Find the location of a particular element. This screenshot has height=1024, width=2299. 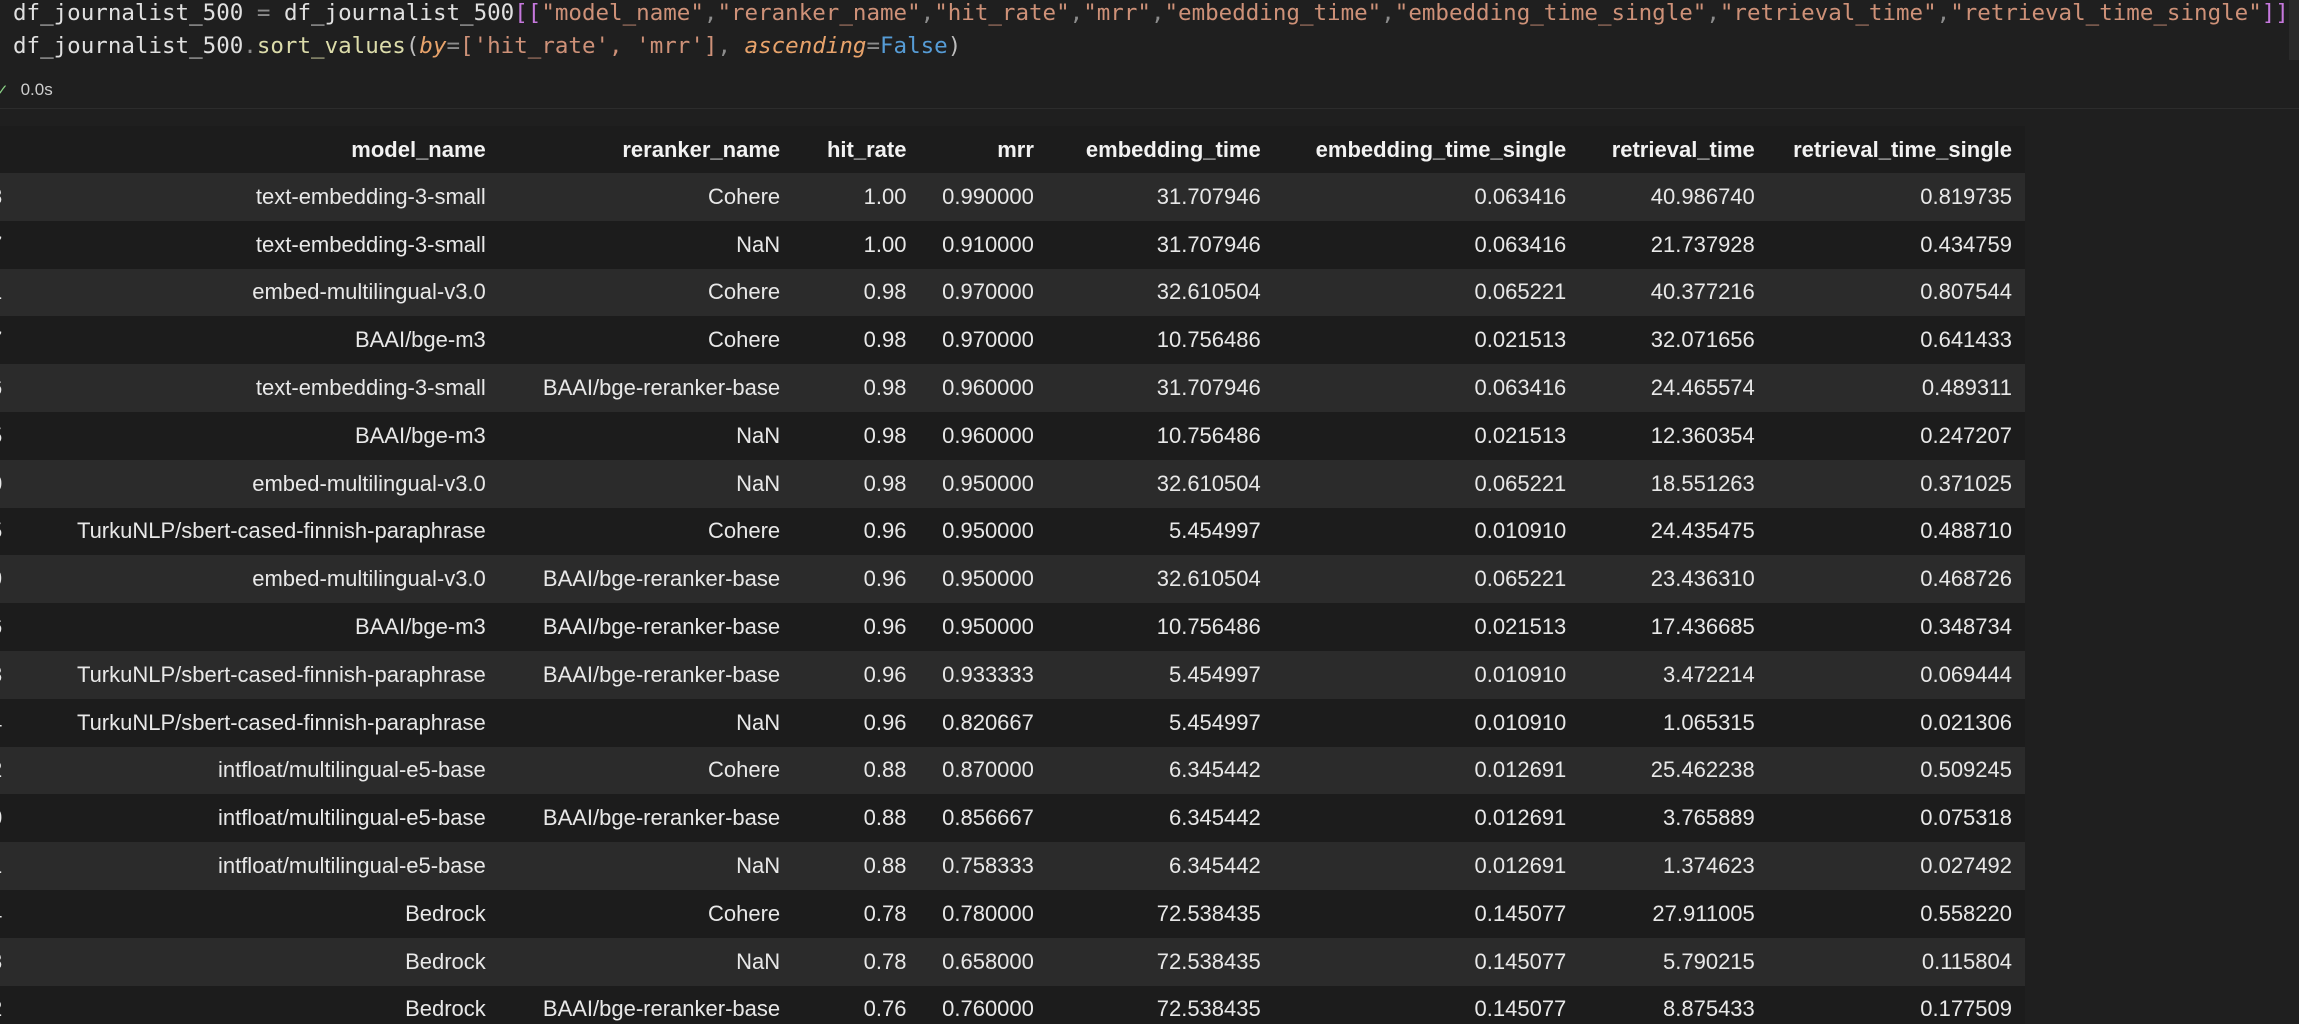

row-index-label: 8 is located at coordinates (1, 197).